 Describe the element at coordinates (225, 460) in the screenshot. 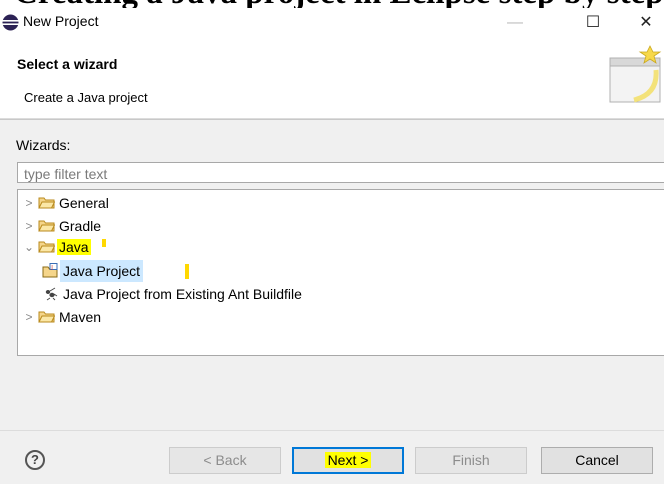

I see `back-button: < Back` at that location.